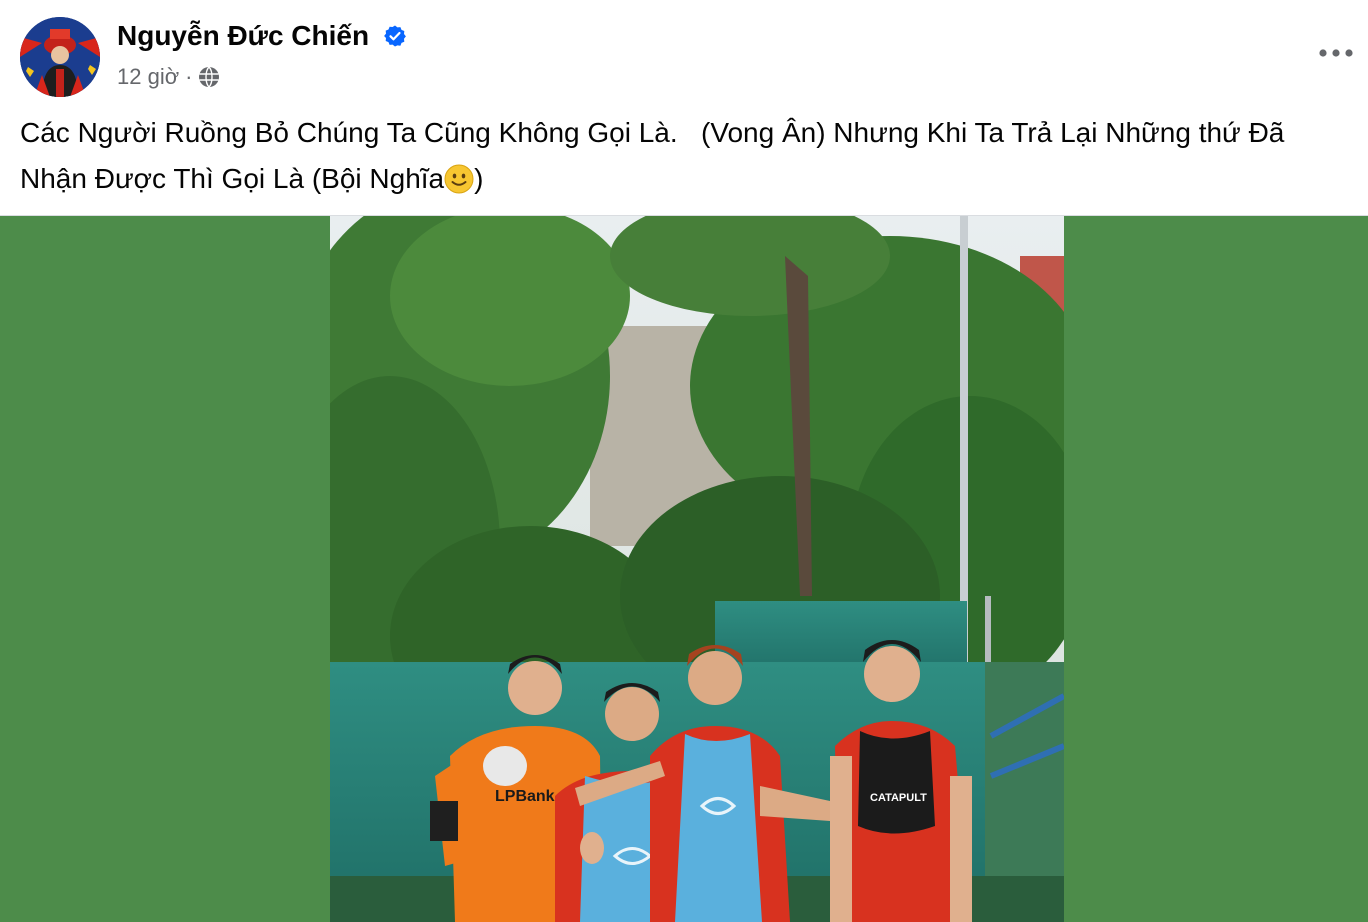 This screenshot has width=1368, height=922. Describe the element at coordinates (209, 77) in the screenshot. I see `globe-icon` at that location.